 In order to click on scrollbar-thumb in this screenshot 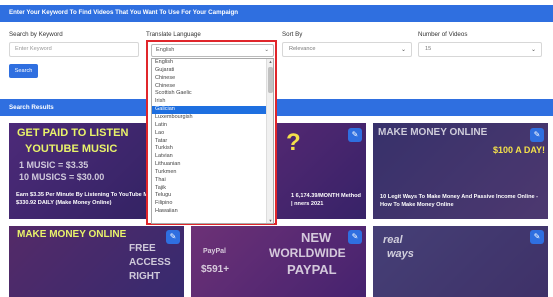, I will do `click(270, 80)`.